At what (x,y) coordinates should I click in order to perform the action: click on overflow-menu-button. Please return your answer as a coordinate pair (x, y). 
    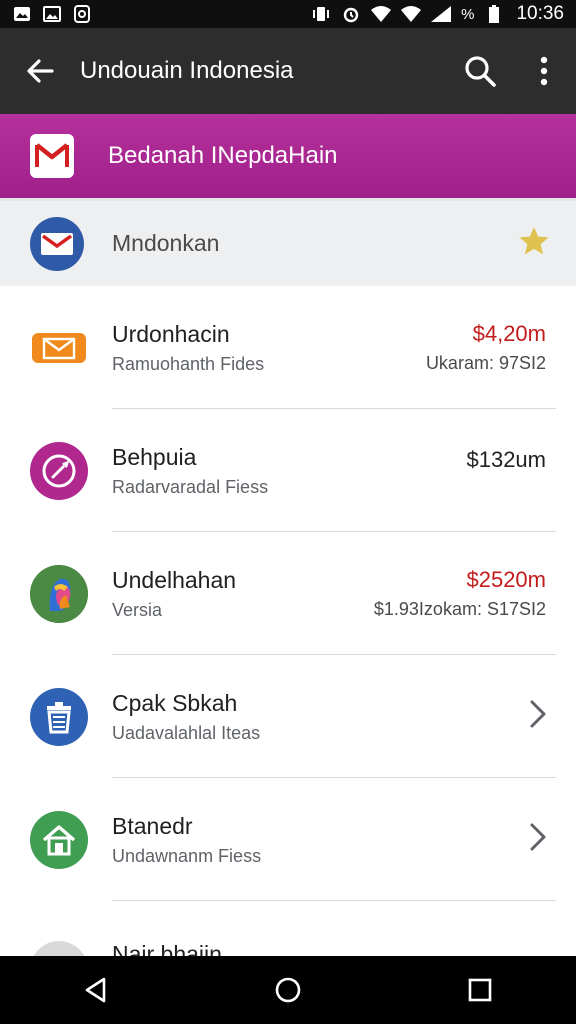
    Looking at the image, I should click on (544, 71).